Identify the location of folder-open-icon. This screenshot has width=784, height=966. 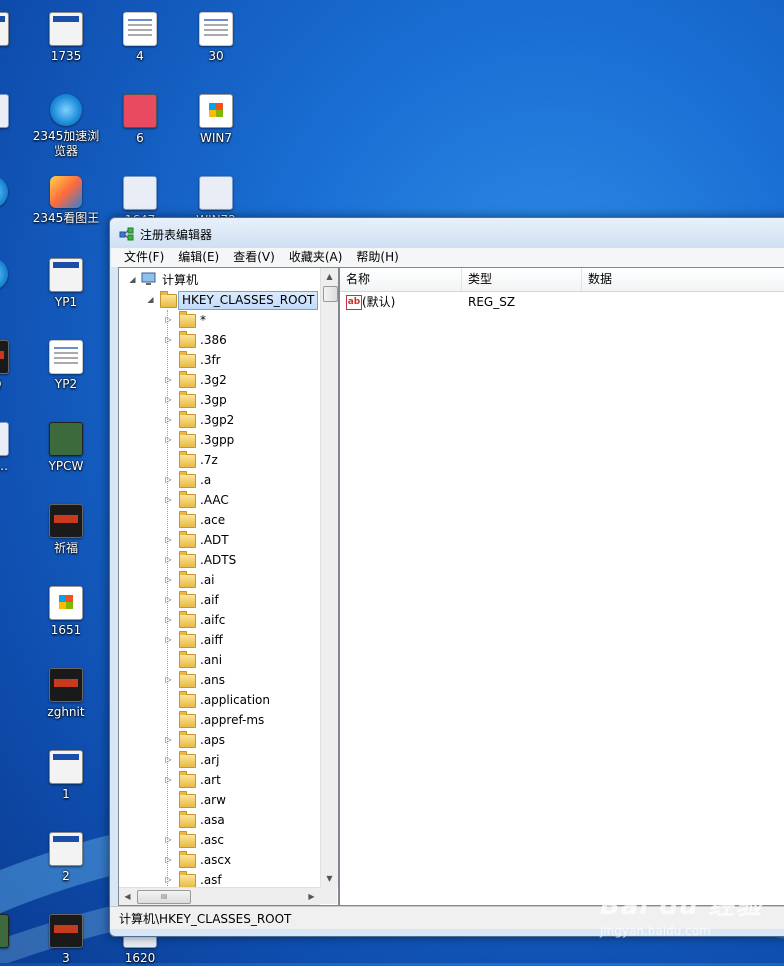
(168, 299).